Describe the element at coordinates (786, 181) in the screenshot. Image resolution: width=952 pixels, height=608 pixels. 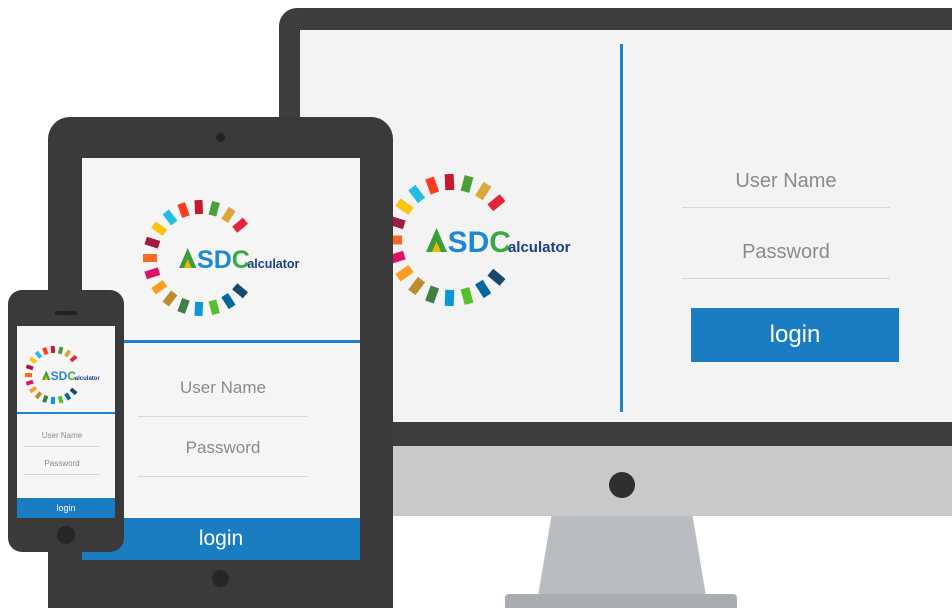
I see `desktop-username-input: User Name` at that location.